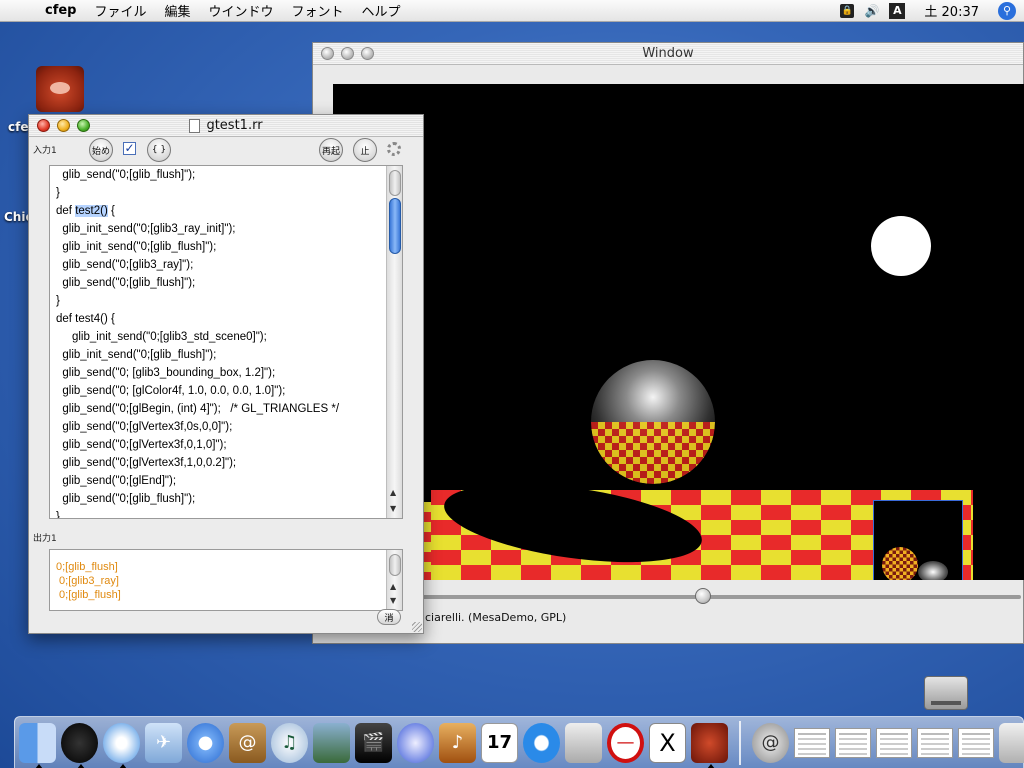 Image resolution: width=1024 pixels, height=768 pixels. I want to click on menu-file: ファイル, so click(120, 10).